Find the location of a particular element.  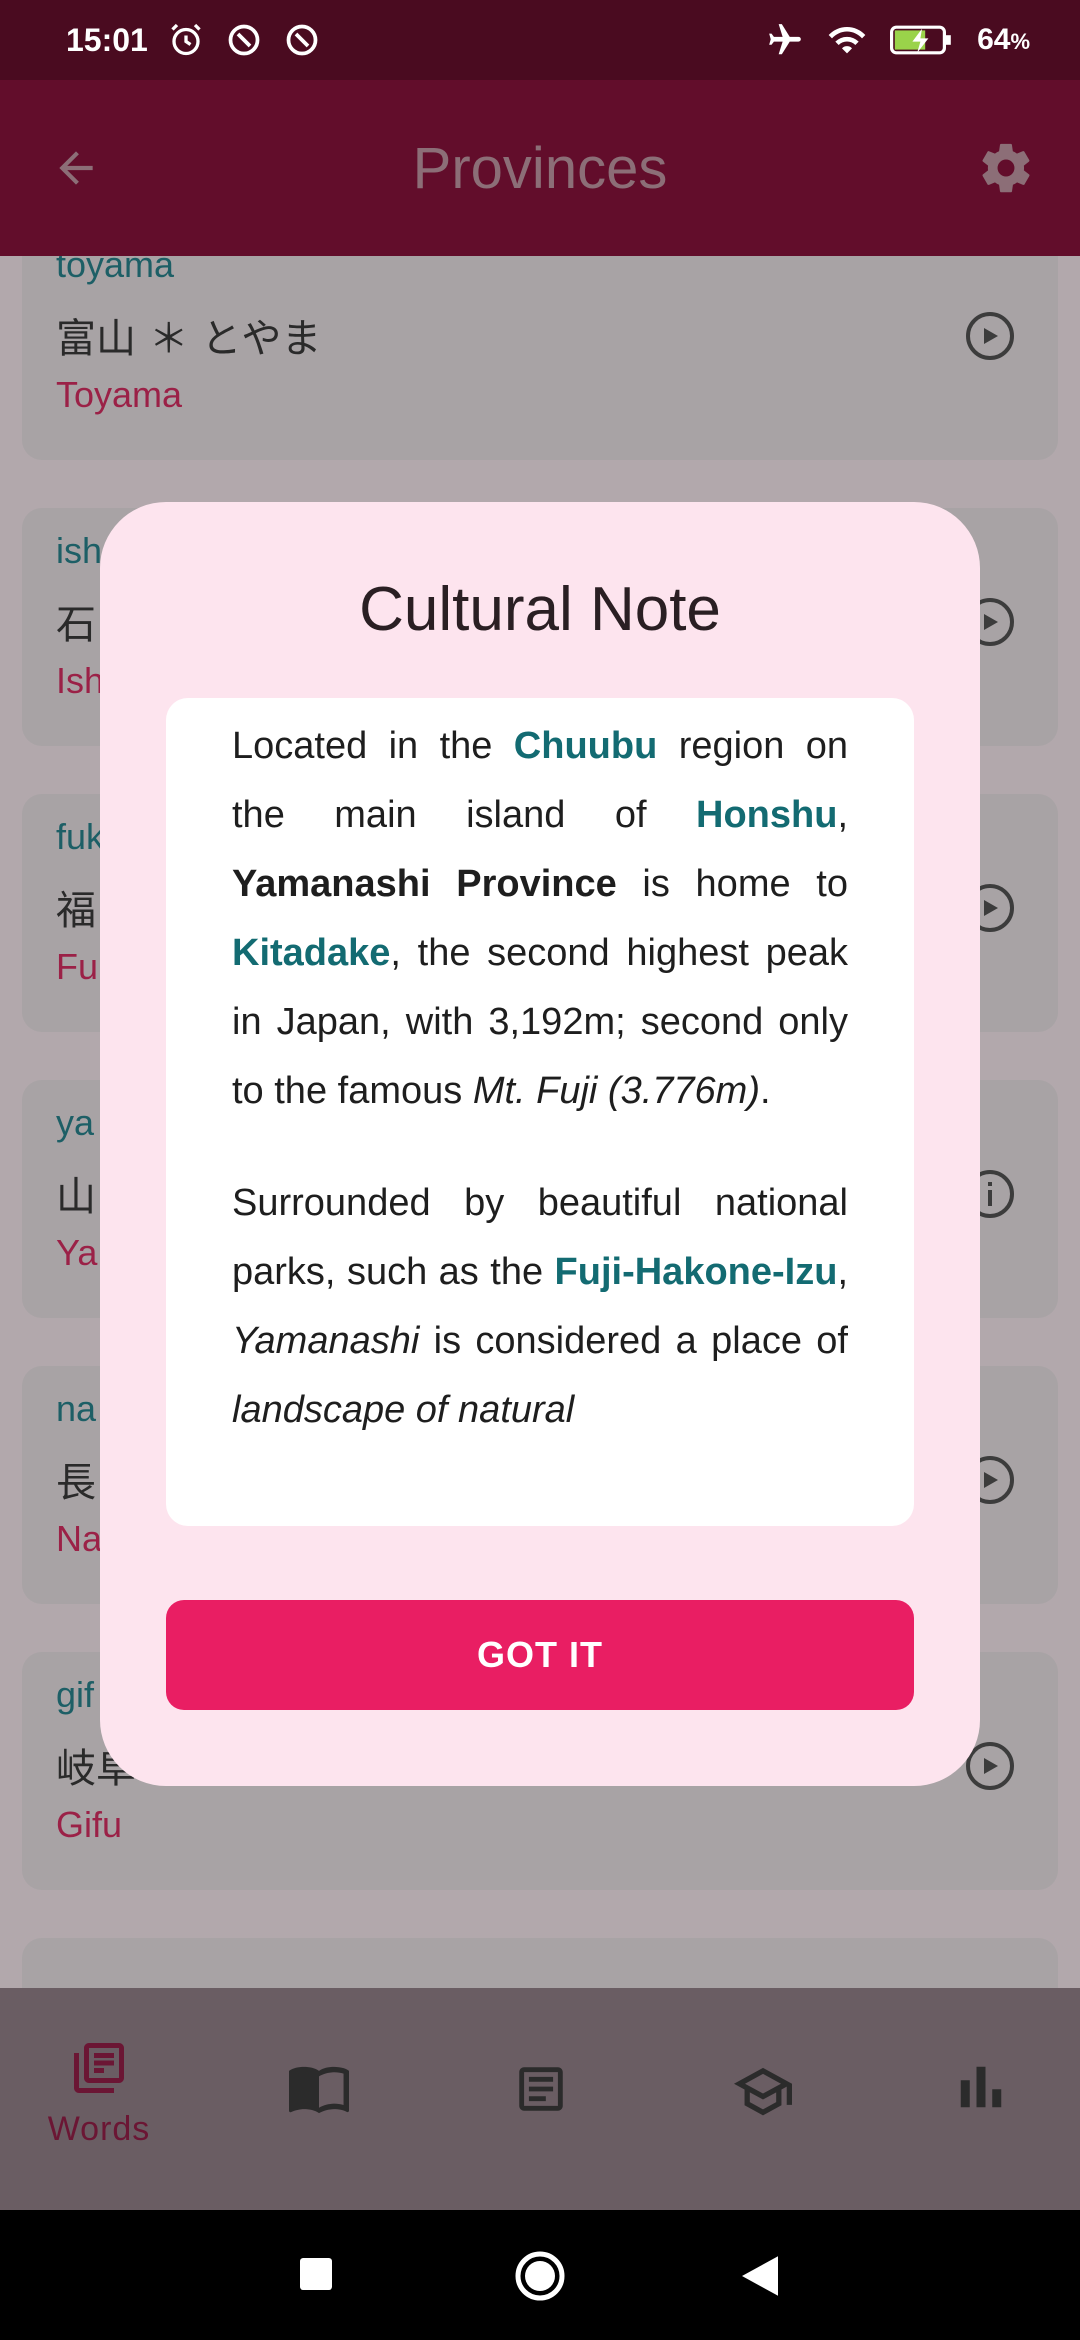

gear-icon is located at coordinates (1006, 168).